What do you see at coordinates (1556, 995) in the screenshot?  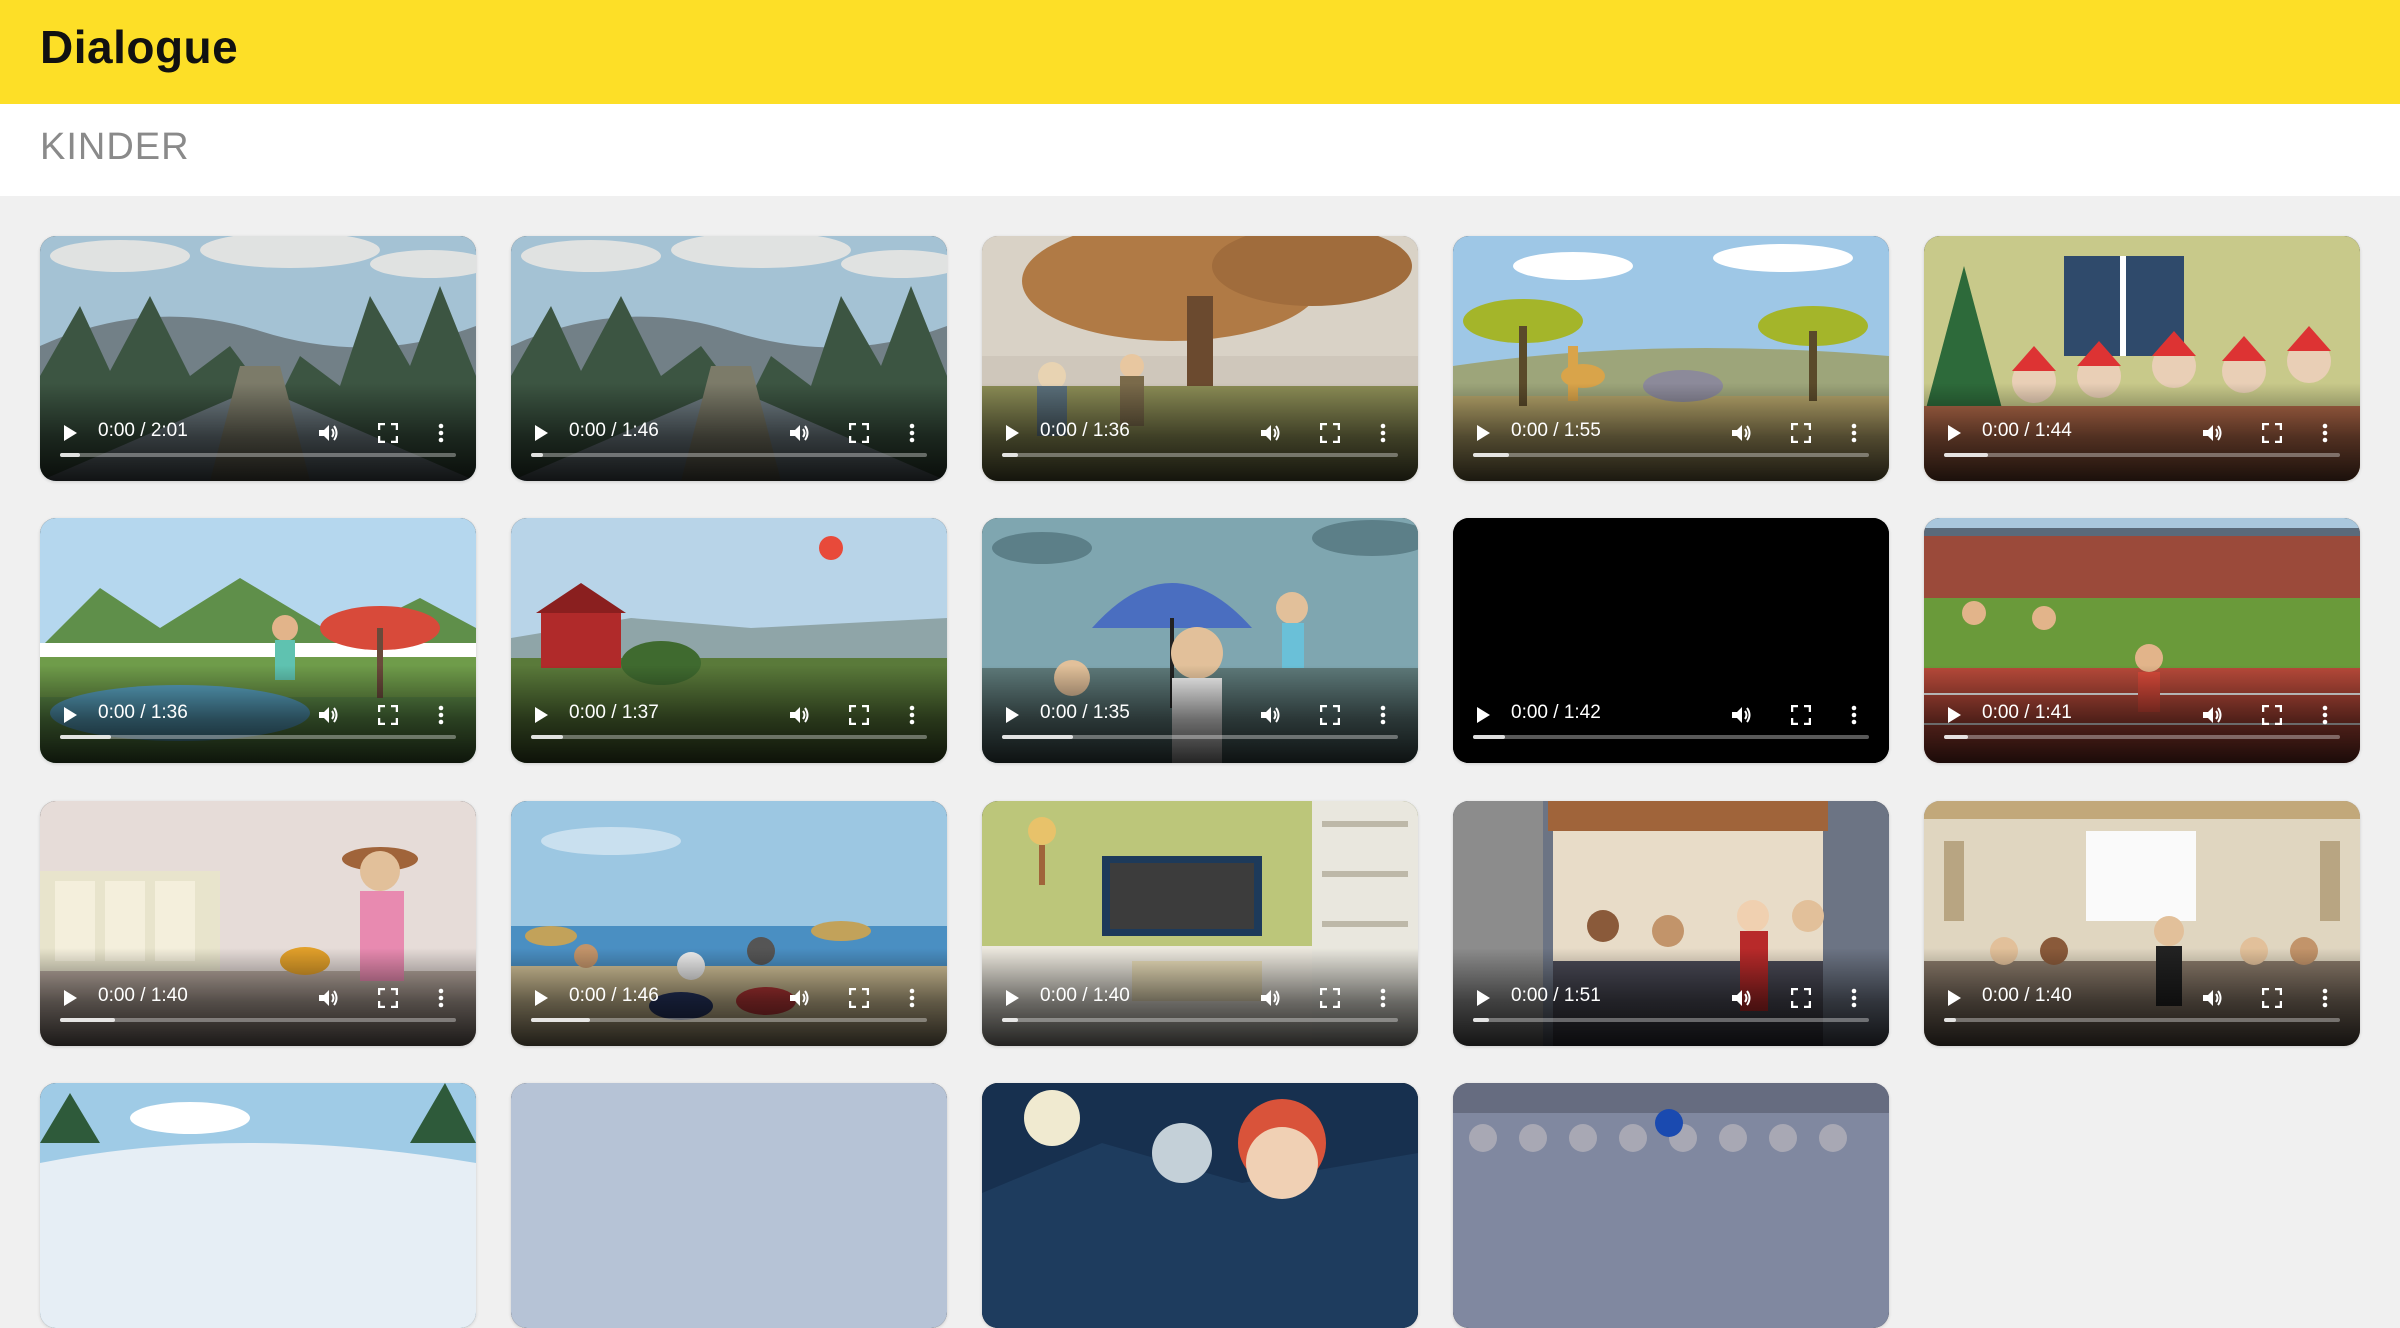 I see `time-display: 0:00 / 1:51` at bounding box center [1556, 995].